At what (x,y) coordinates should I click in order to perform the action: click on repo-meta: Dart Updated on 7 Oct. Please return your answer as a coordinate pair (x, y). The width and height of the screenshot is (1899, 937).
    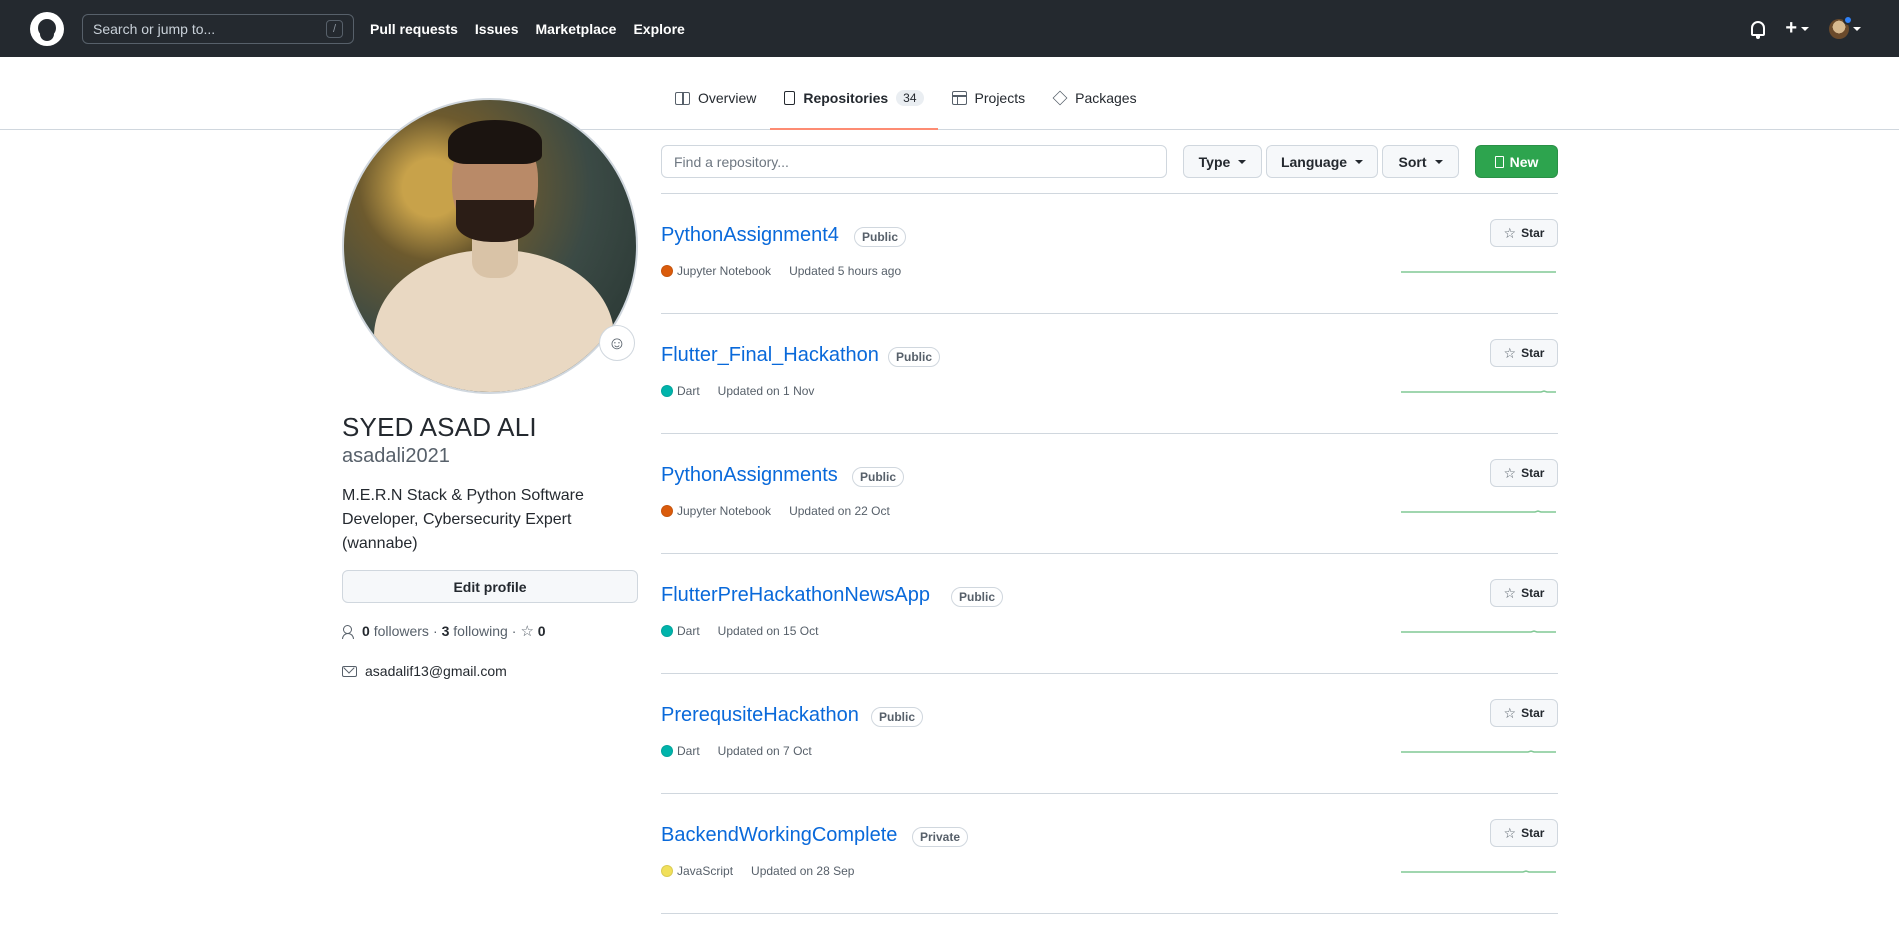
    Looking at the image, I should click on (736, 751).